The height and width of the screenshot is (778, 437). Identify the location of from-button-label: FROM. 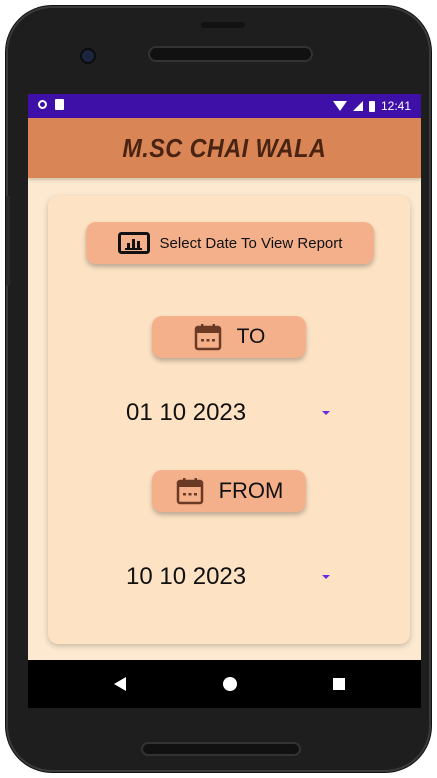
(251, 490).